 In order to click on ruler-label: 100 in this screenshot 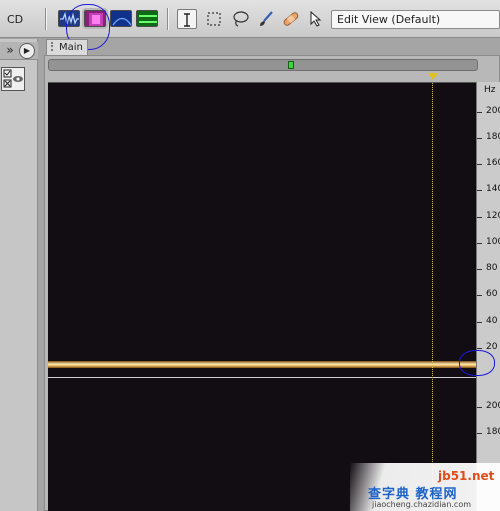, I will do `click(493, 242)`.